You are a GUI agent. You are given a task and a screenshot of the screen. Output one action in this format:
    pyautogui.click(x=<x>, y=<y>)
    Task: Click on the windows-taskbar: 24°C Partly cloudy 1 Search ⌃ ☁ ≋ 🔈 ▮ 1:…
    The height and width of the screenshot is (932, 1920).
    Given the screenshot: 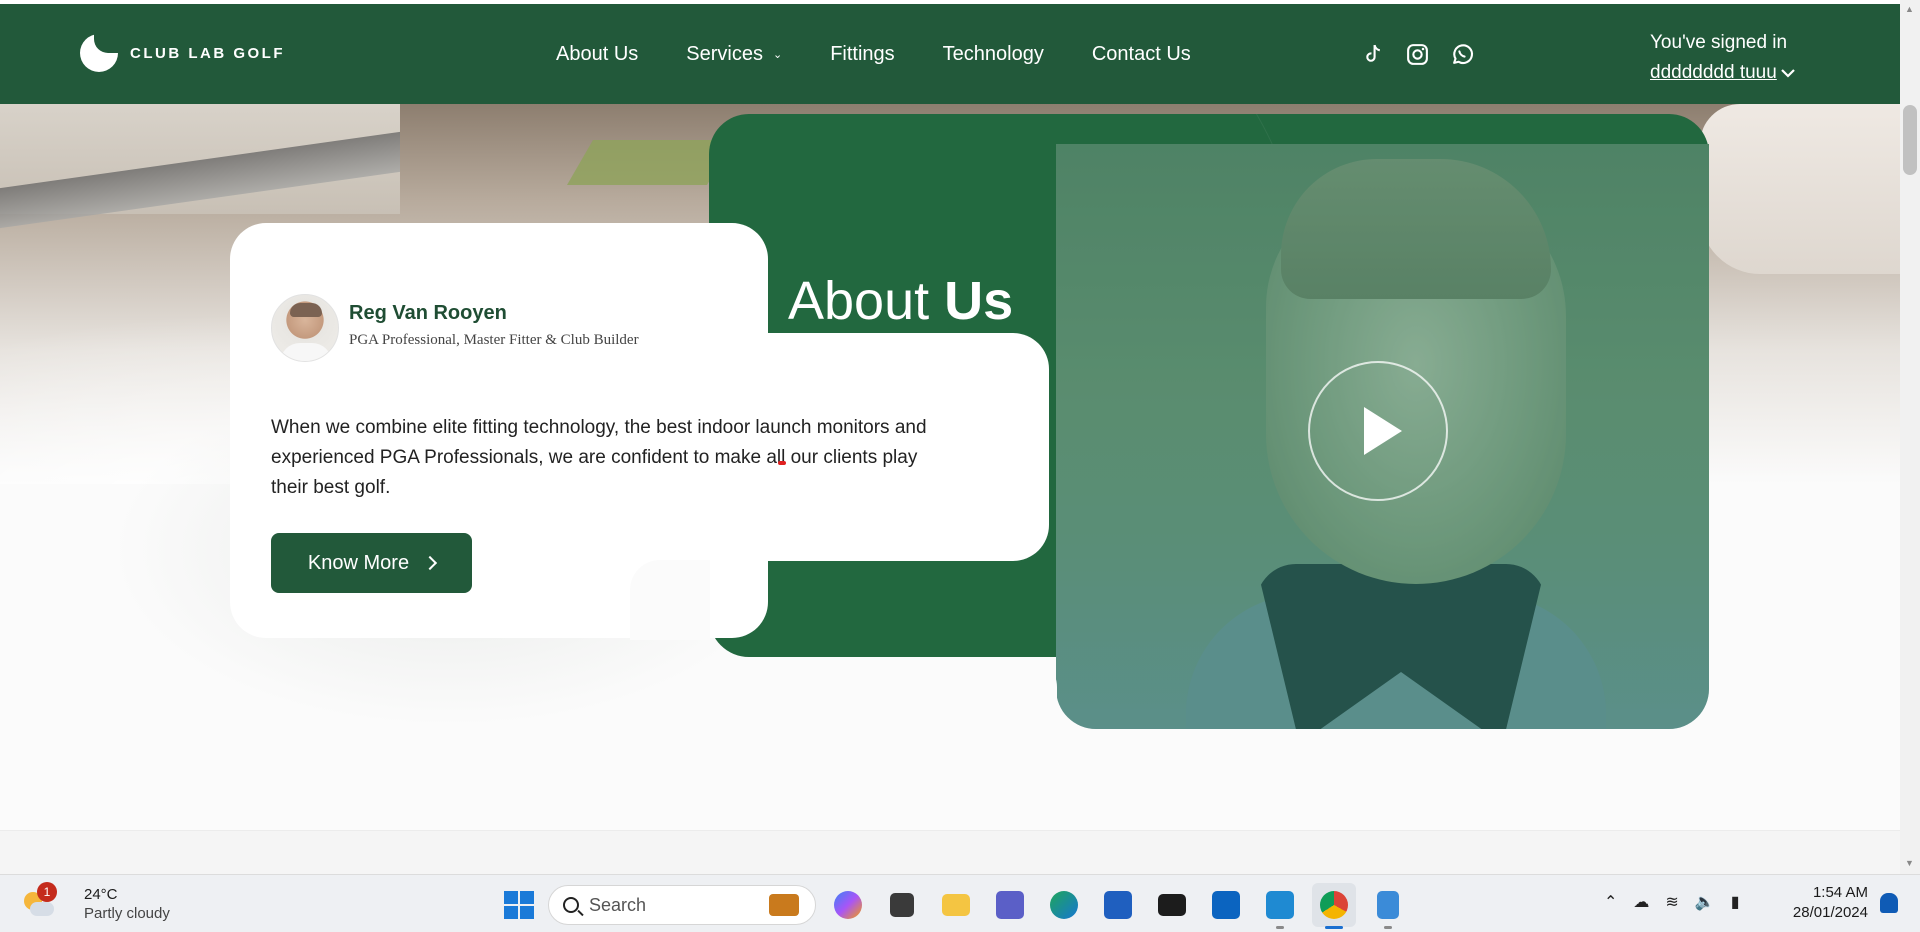 What is the action you would take?
    pyautogui.click(x=960, y=903)
    